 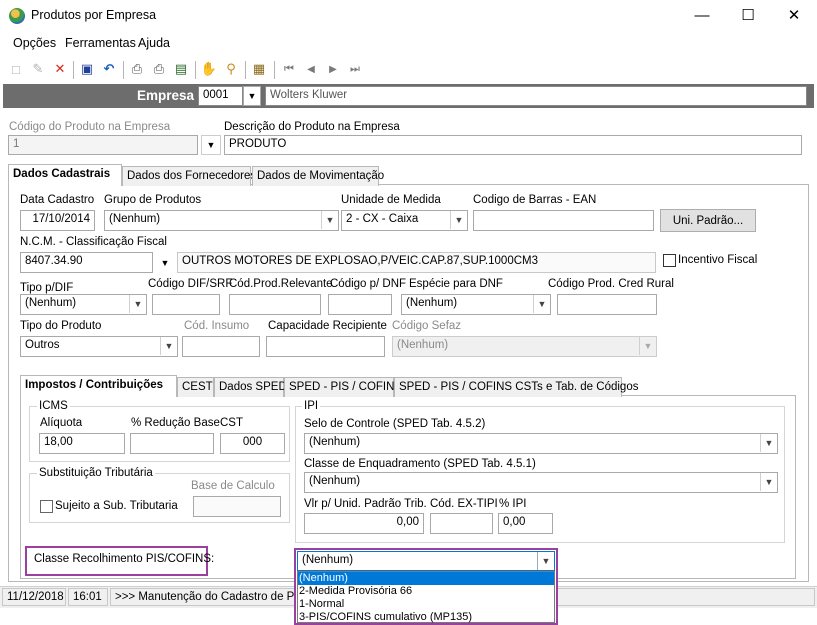 I want to click on ncm-dropdown-button: ▼, so click(x=165, y=262).